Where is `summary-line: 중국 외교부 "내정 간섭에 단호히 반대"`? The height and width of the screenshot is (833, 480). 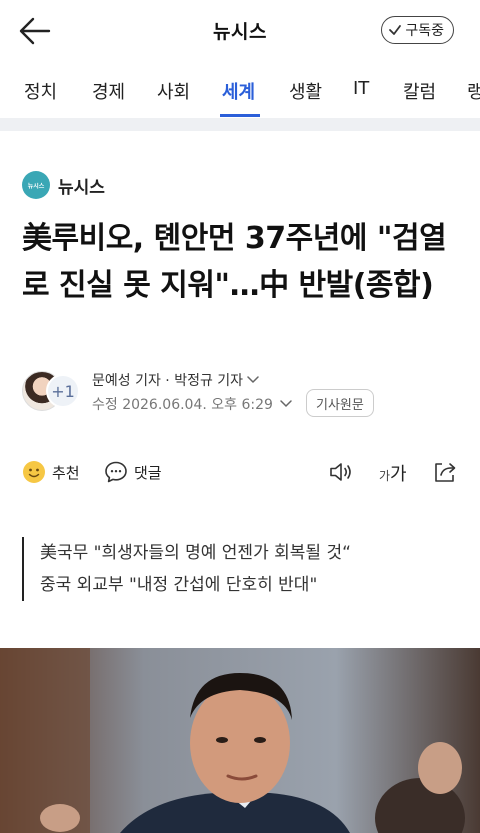
summary-line: 중국 외교부 "내정 간섭에 단호히 반대" is located at coordinates (179, 585).